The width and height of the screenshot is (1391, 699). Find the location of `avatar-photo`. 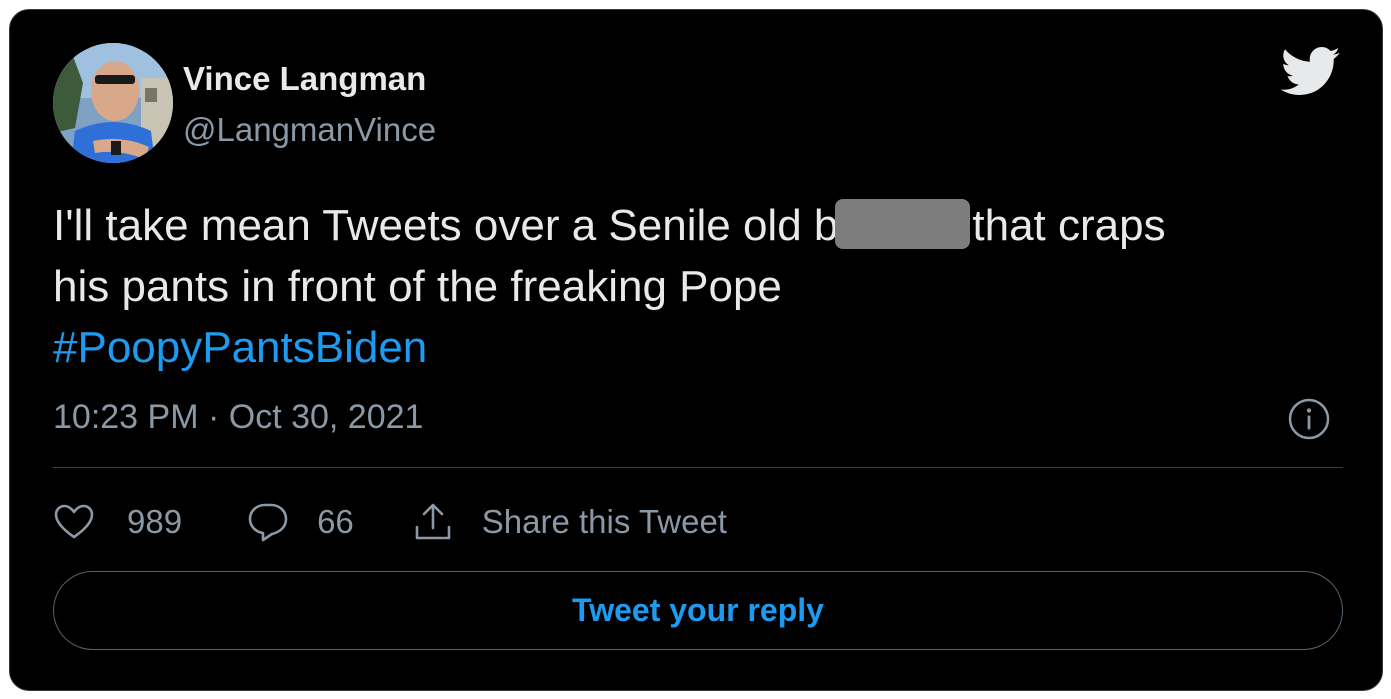

avatar-photo is located at coordinates (113, 103).